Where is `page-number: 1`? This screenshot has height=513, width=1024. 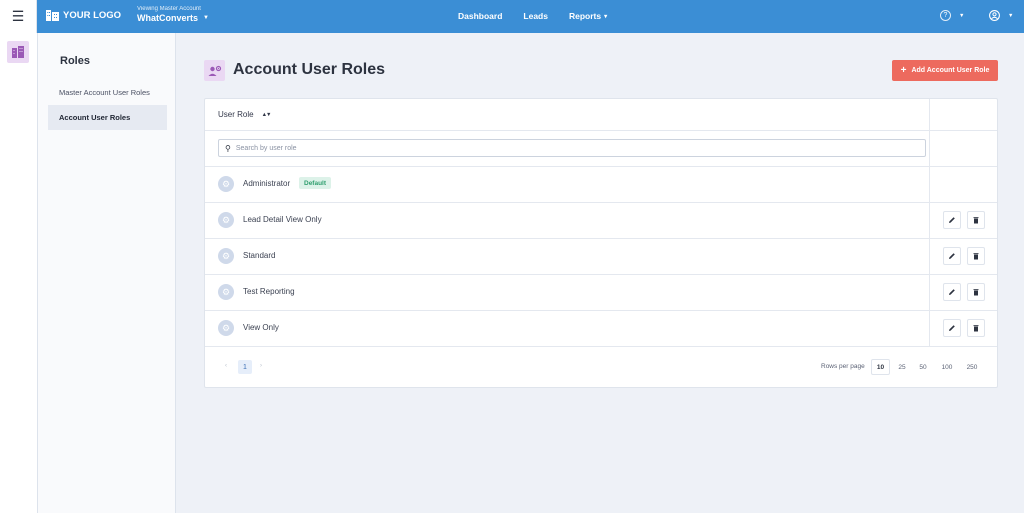
page-number: 1 is located at coordinates (245, 367).